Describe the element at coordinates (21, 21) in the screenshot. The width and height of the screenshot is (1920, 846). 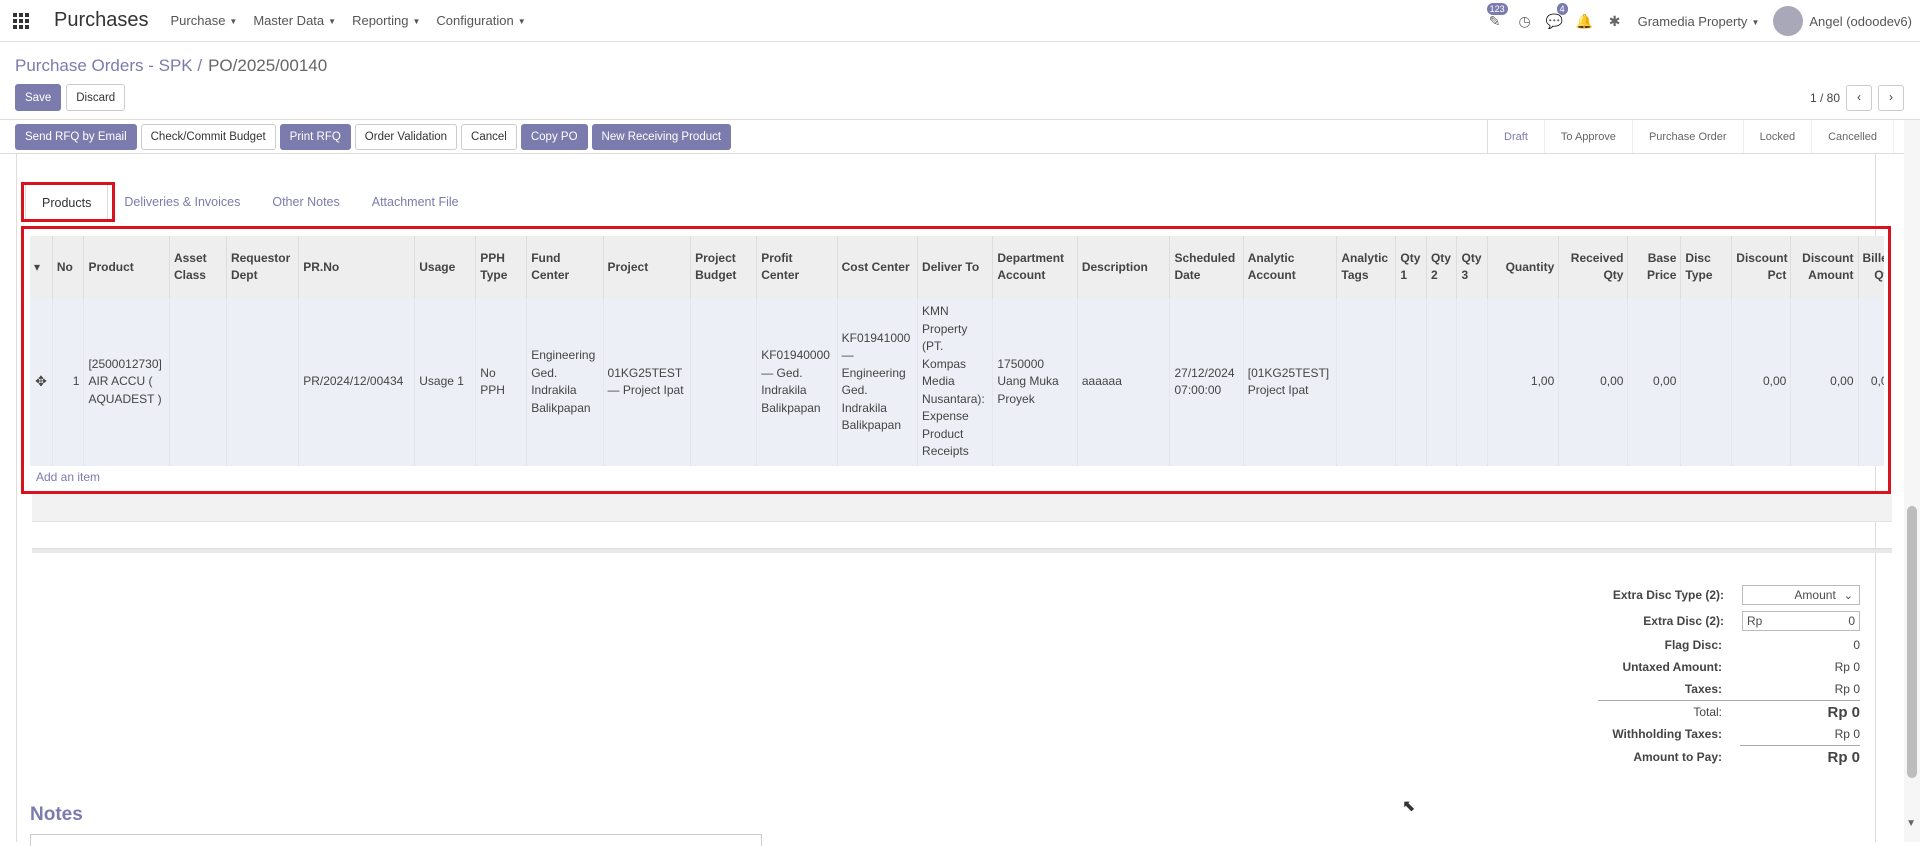
I see `apps-menu-icon` at that location.